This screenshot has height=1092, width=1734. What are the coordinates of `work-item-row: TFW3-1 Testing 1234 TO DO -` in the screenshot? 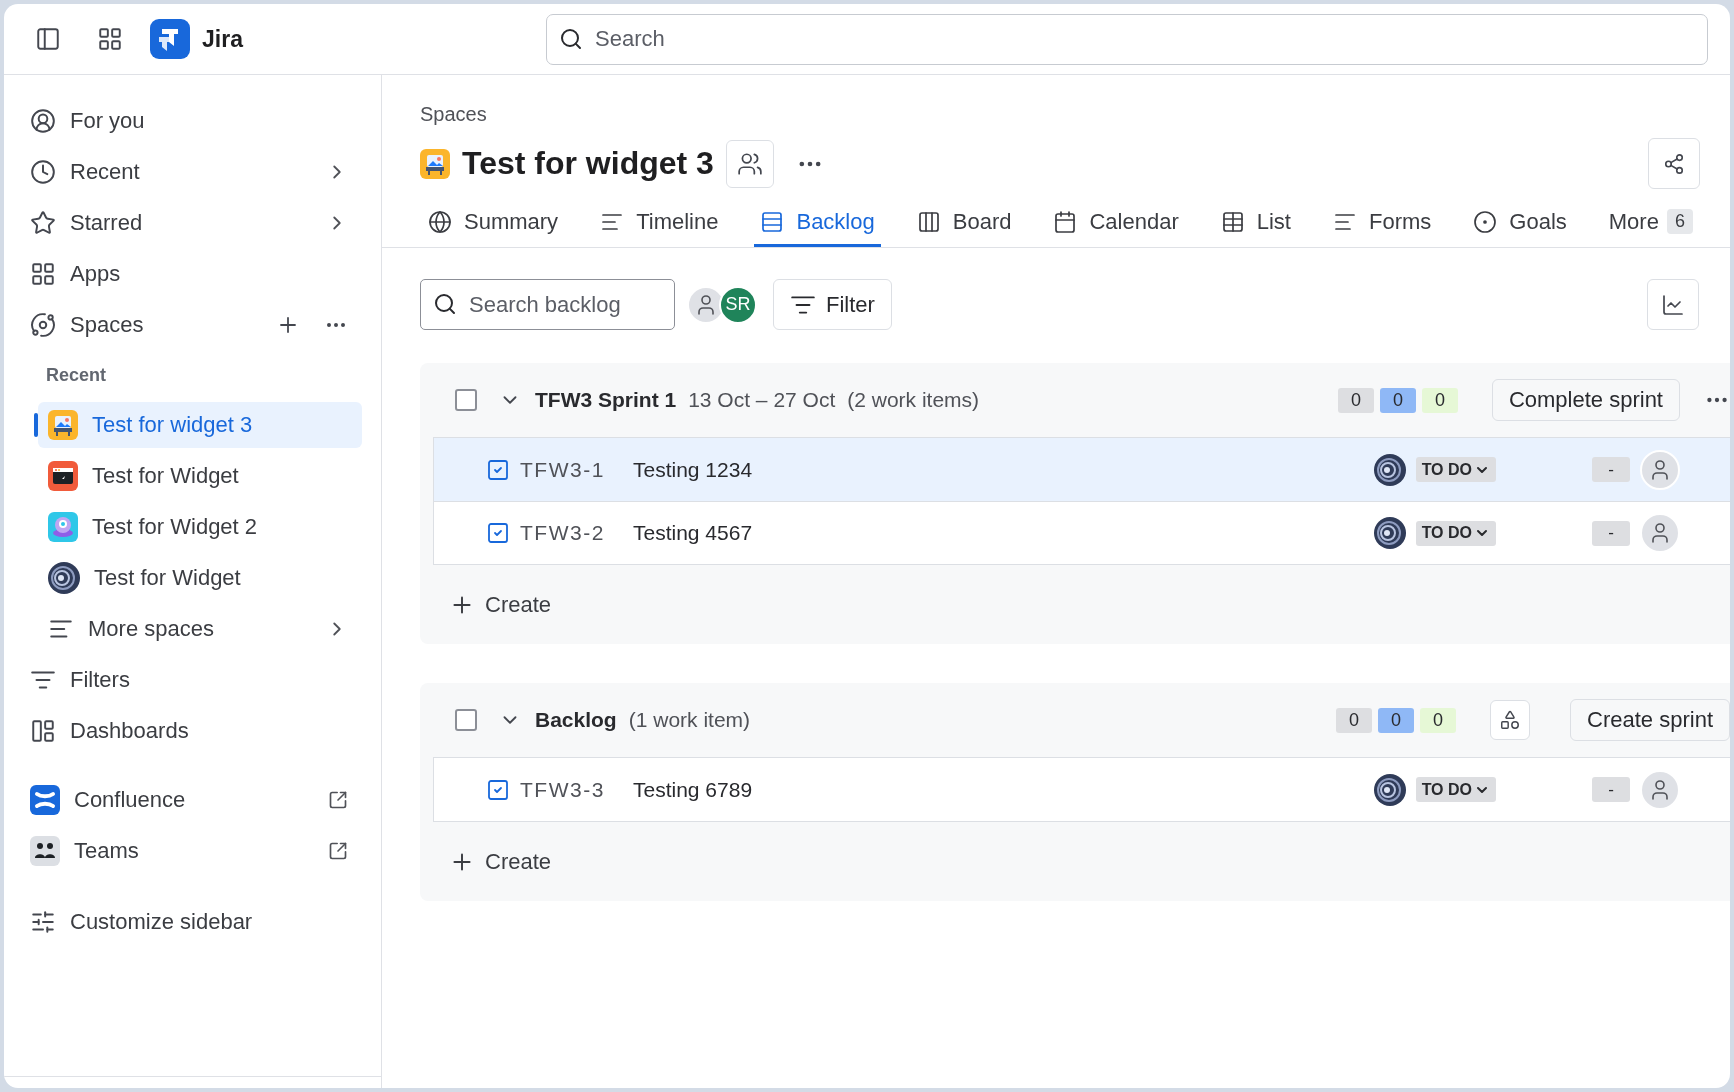 It's located at (1082, 469).